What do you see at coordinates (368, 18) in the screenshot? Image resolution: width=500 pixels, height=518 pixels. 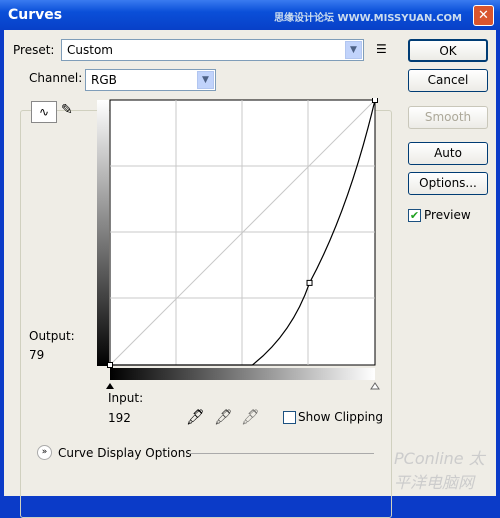 I see `watermark: 思缘设计论坛 WWW.MISSYUAN.COM` at bounding box center [368, 18].